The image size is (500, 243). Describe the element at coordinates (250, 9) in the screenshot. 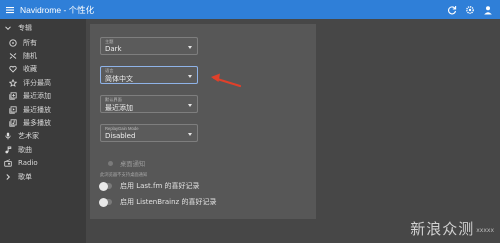

I see `app-bar: Navidrome - 个性化` at that location.